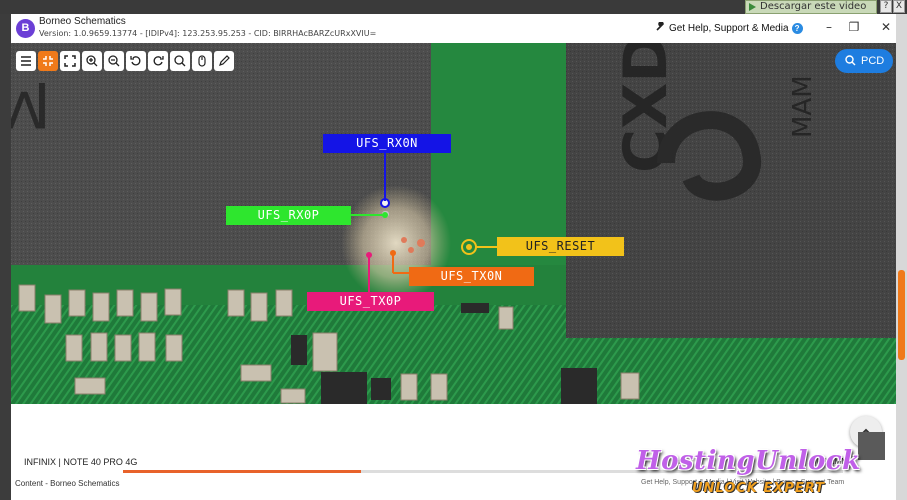 The width and height of the screenshot is (907, 500). What do you see at coordinates (901, 257) in the screenshot?
I see `outer-scrollbar` at bounding box center [901, 257].